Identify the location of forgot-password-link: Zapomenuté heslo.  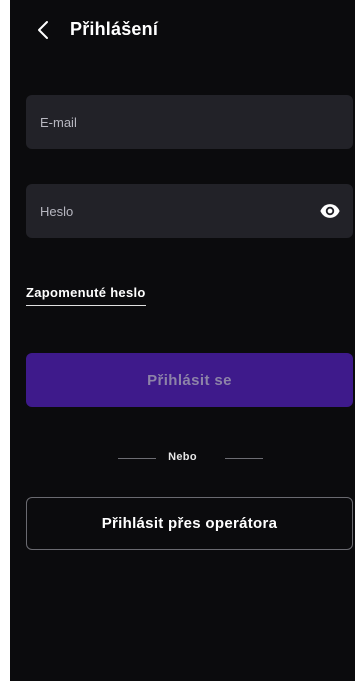
(86, 295).